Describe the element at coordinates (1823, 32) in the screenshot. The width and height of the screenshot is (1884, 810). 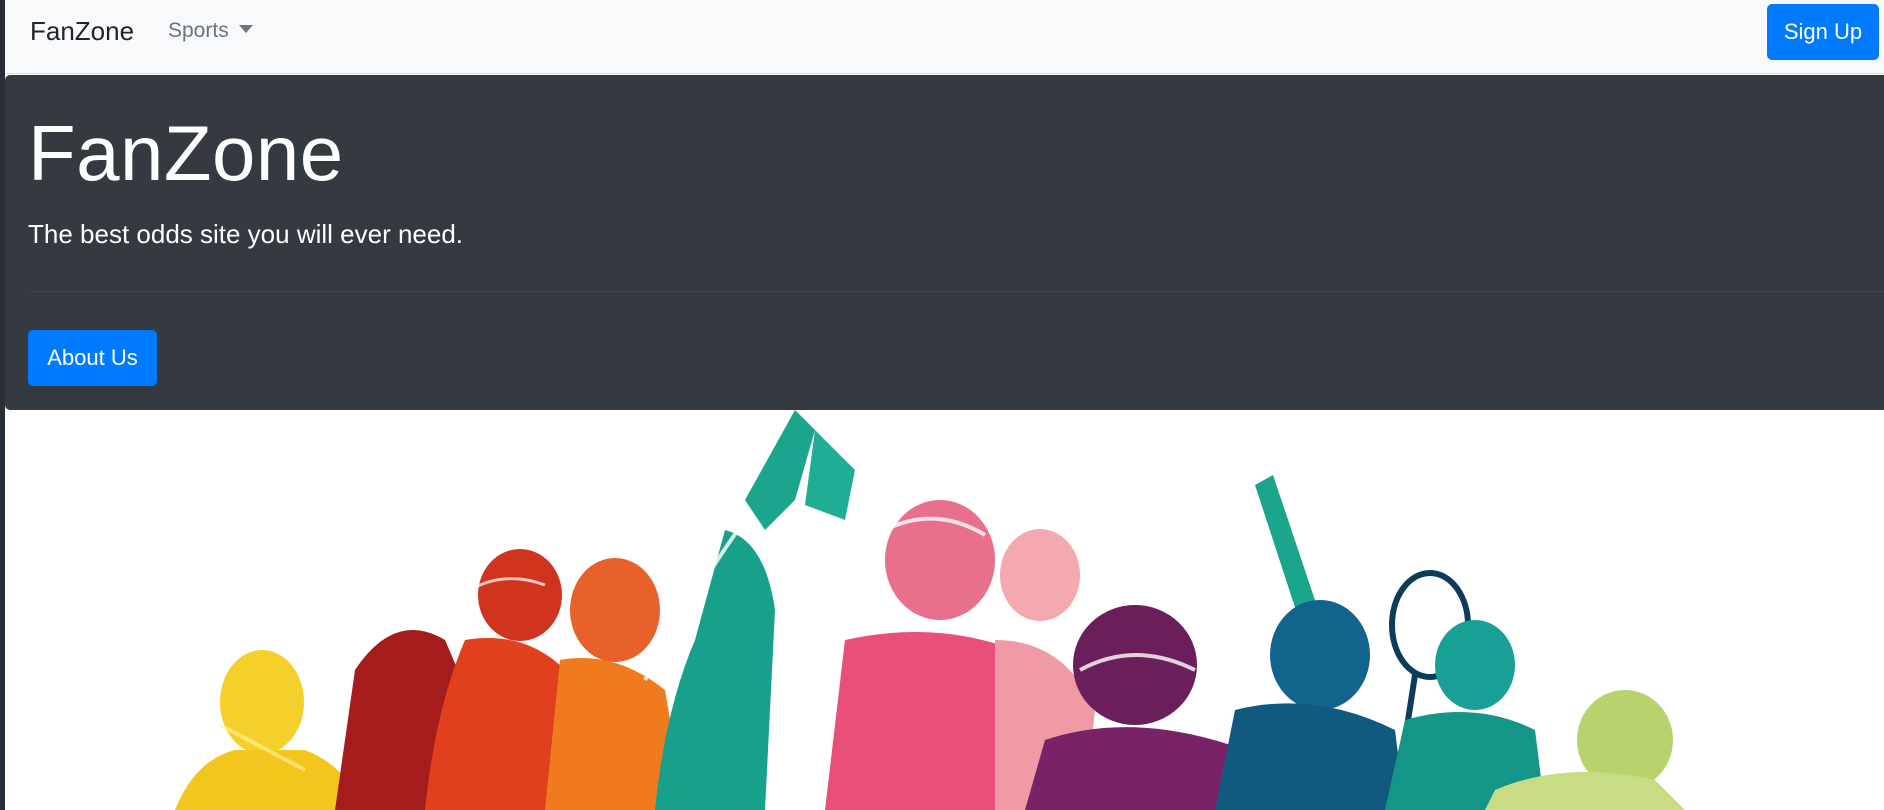
I see `sign-up-button: Sign Up` at that location.